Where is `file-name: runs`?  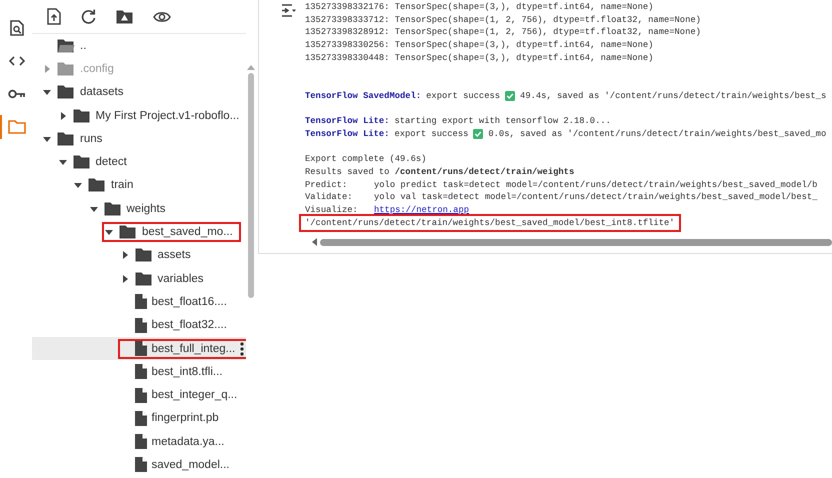 file-name: runs is located at coordinates (91, 138).